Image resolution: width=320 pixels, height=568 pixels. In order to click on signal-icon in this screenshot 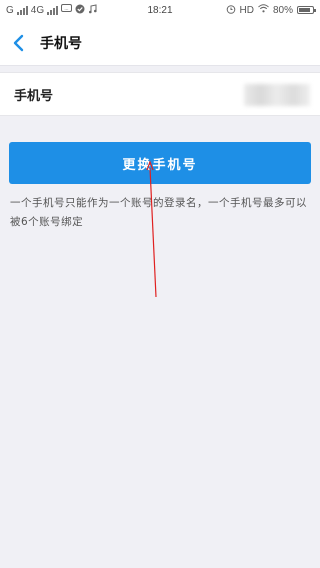, I will do `click(22, 10)`.